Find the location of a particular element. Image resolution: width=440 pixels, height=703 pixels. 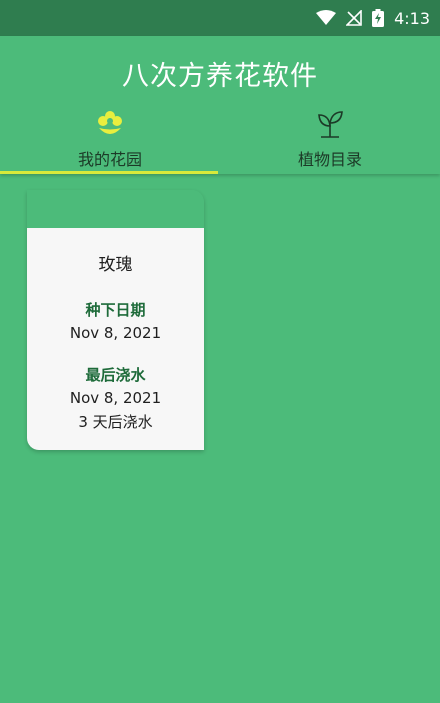

status-time: 4:13 is located at coordinates (412, 18).